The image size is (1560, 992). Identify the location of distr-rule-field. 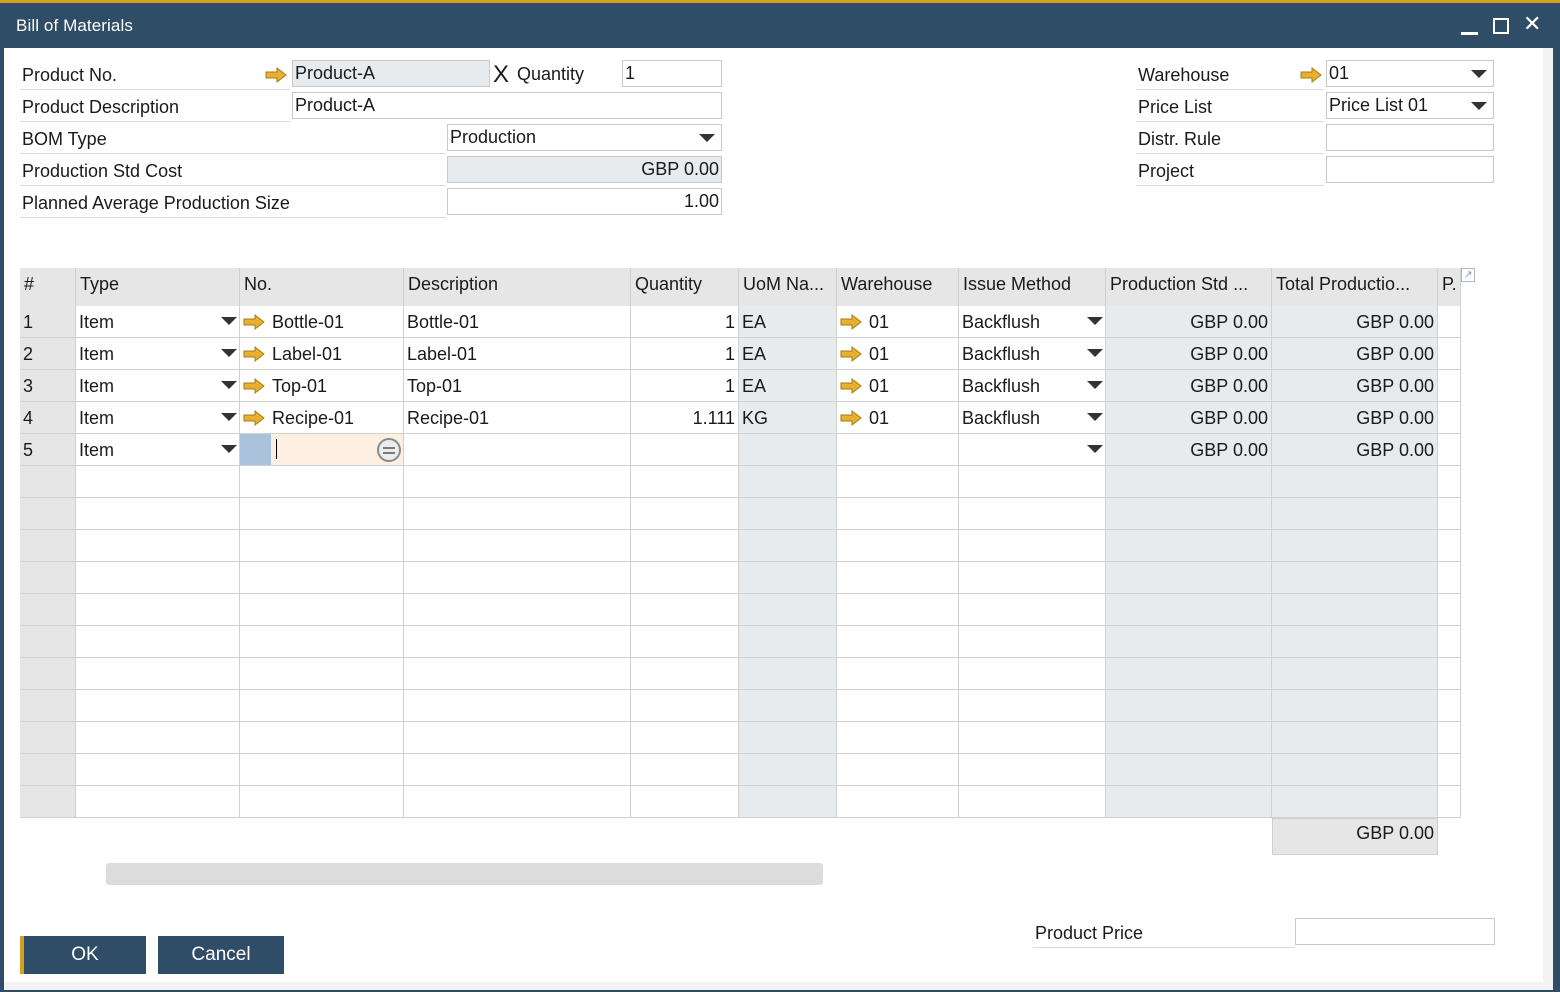
(1410, 137).